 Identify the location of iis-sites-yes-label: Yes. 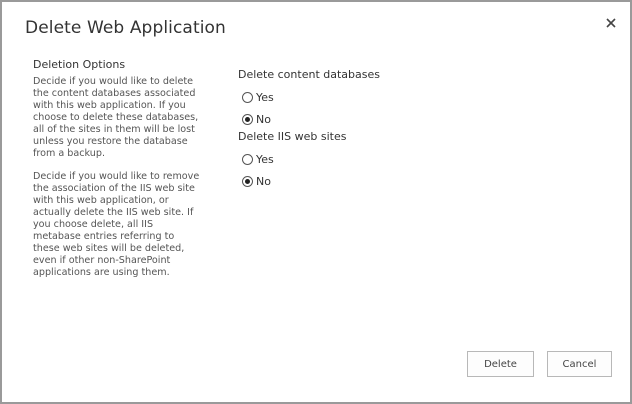
(265, 159).